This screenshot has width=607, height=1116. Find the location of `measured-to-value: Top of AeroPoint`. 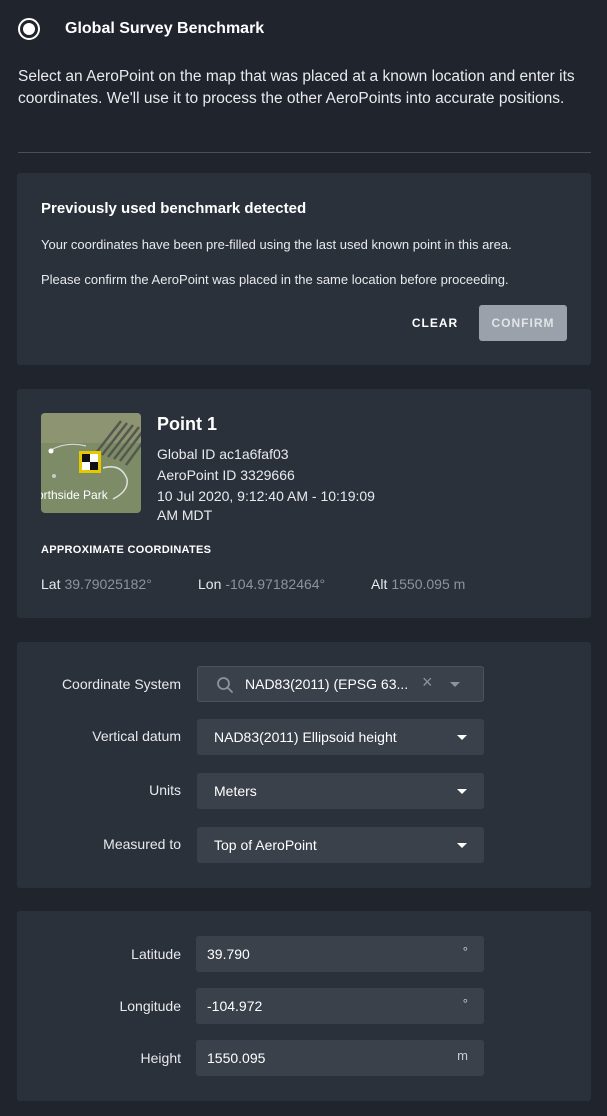

measured-to-value: Top of AeroPoint is located at coordinates (265, 845).